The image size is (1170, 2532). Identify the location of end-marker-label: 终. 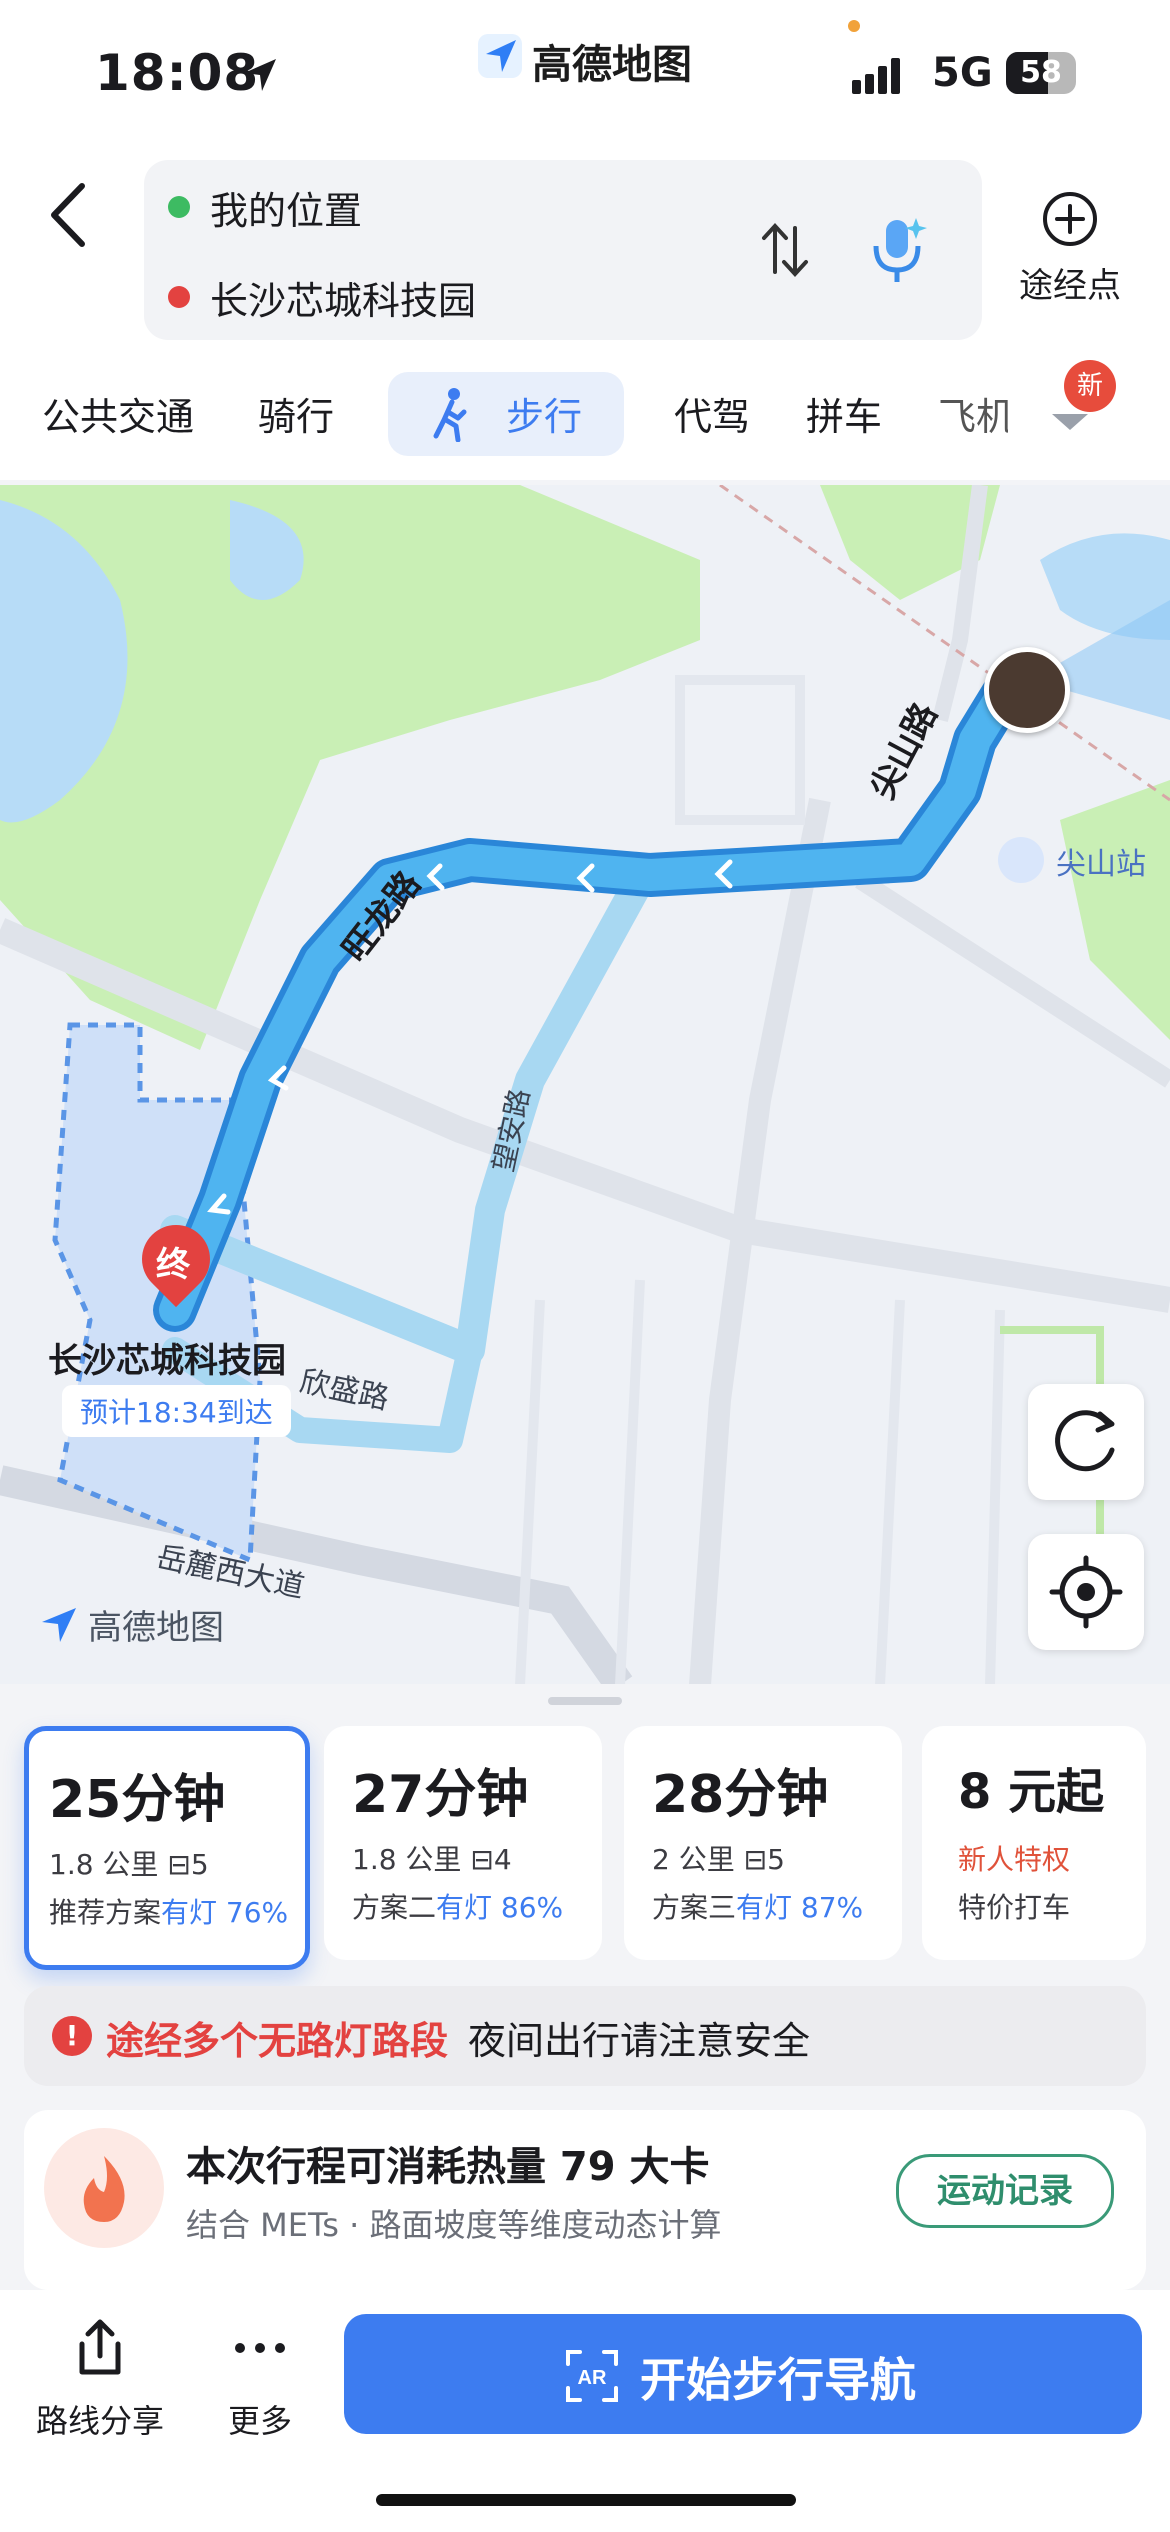
(173, 1265).